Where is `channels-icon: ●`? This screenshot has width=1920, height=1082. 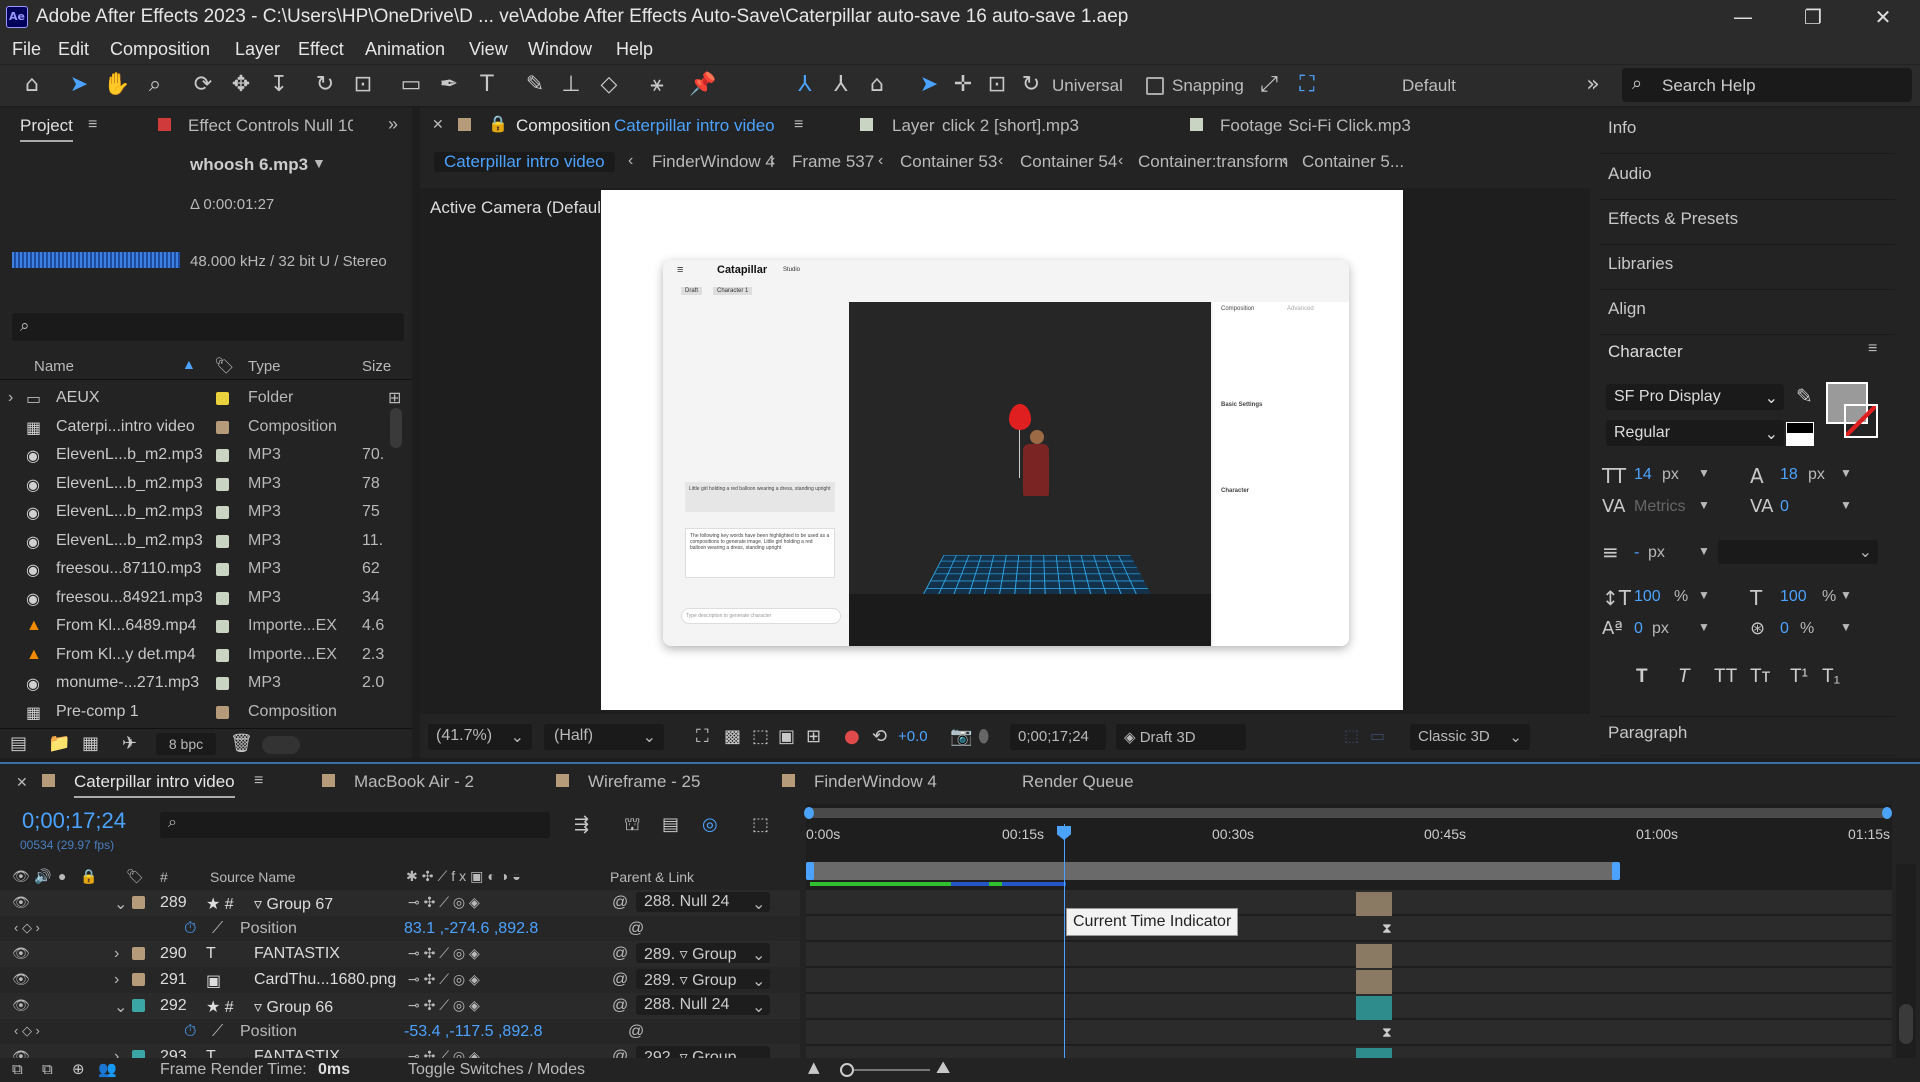
channels-icon: ● is located at coordinates (852, 736).